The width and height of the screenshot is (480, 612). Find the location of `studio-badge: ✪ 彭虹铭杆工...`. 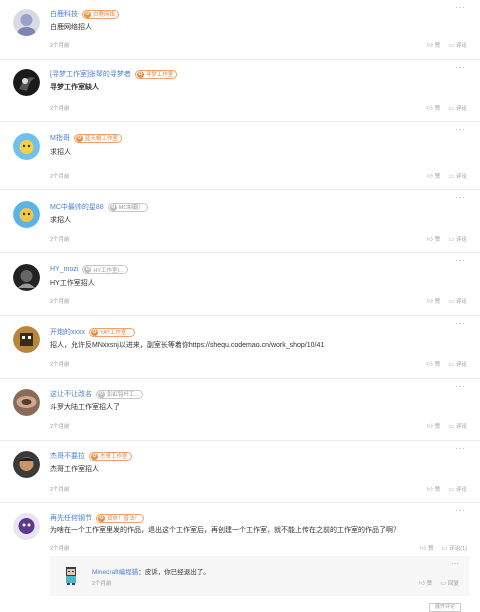

studio-badge: ✪ 彭虹铭杆工... is located at coordinates (120, 394).